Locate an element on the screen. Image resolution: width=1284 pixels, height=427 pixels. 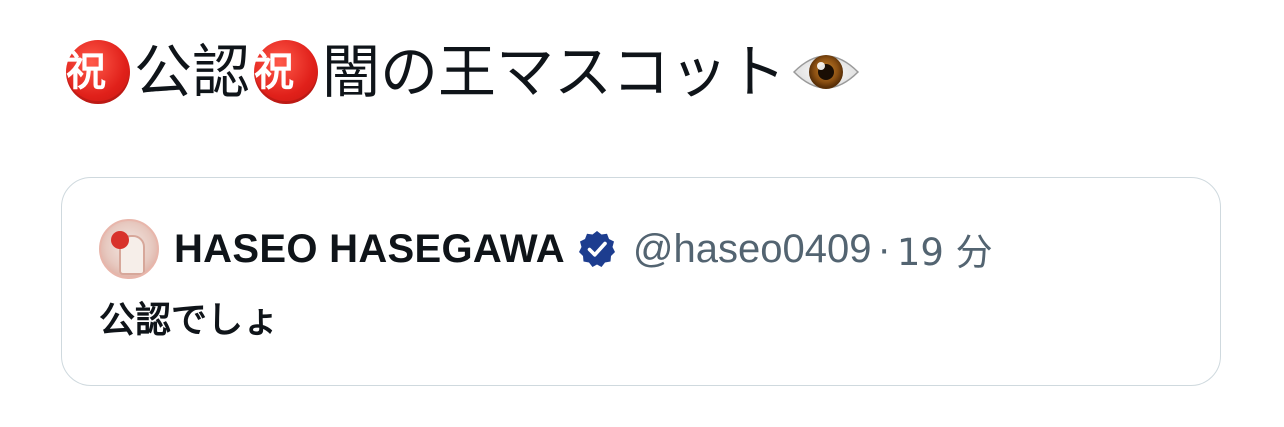
post-text-segment: 公認 is located at coordinates (192, 72).